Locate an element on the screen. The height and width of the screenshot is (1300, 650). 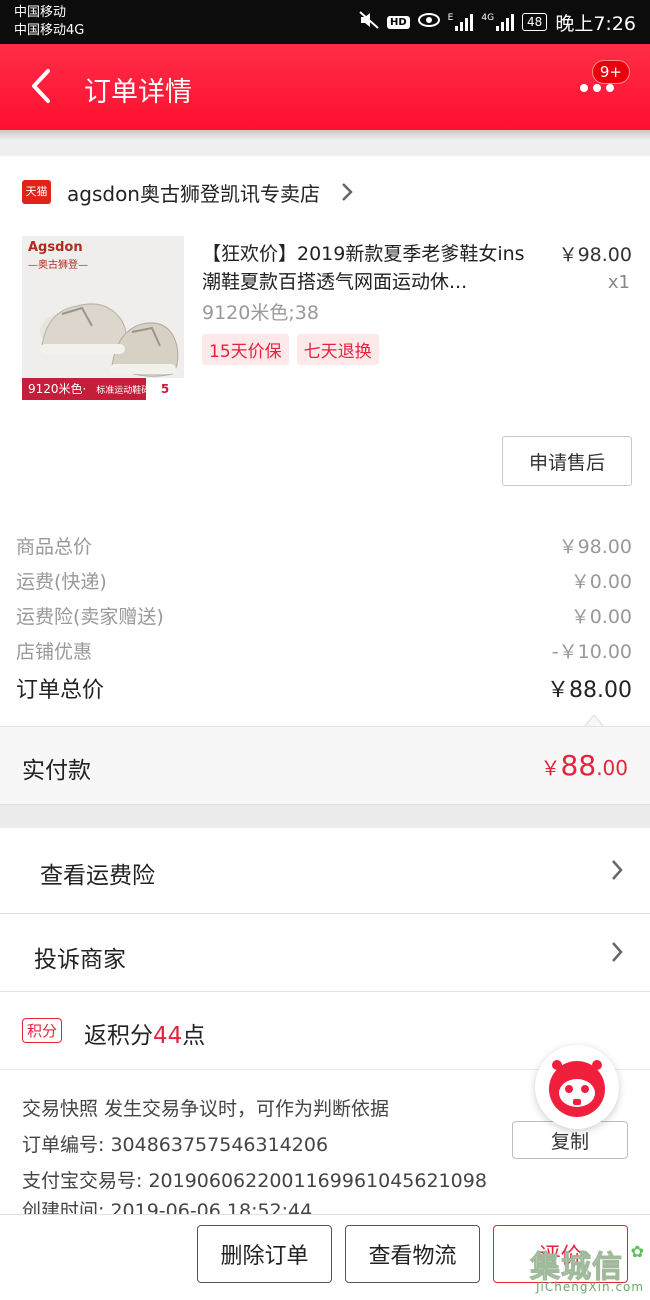
app-header: 订单详情 9+ is located at coordinates (325, 87).